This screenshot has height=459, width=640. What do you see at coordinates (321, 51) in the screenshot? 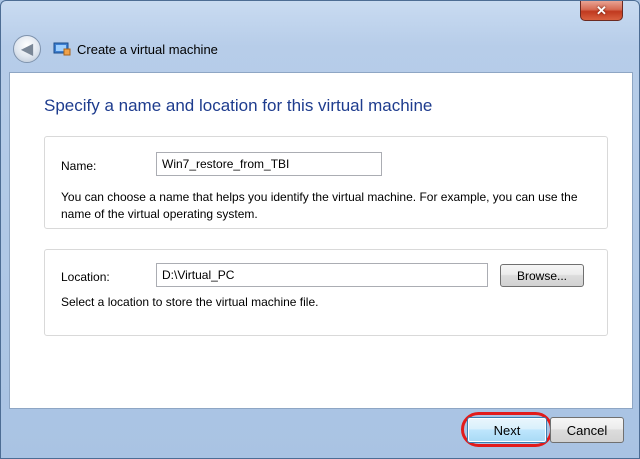
I see `wizard-header: ◀ Create a virtual machine` at bounding box center [321, 51].